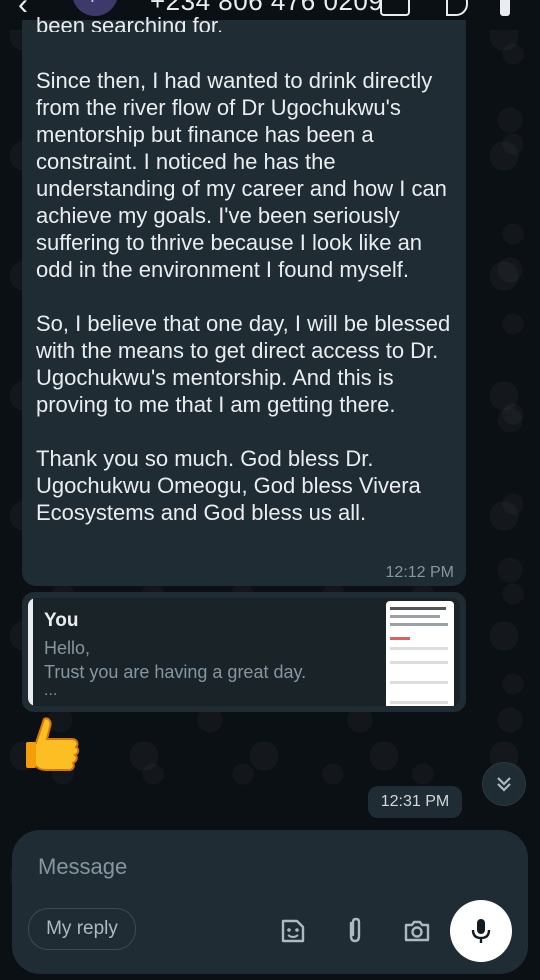 The height and width of the screenshot is (980, 540). I want to click on attach-icon, so click(355, 931).